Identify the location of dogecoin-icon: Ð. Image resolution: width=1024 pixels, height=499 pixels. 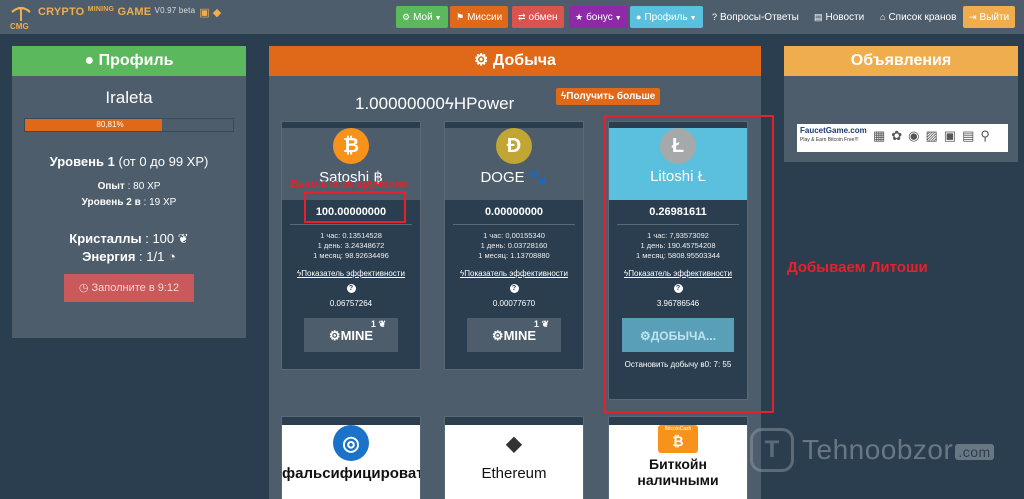
(514, 146).